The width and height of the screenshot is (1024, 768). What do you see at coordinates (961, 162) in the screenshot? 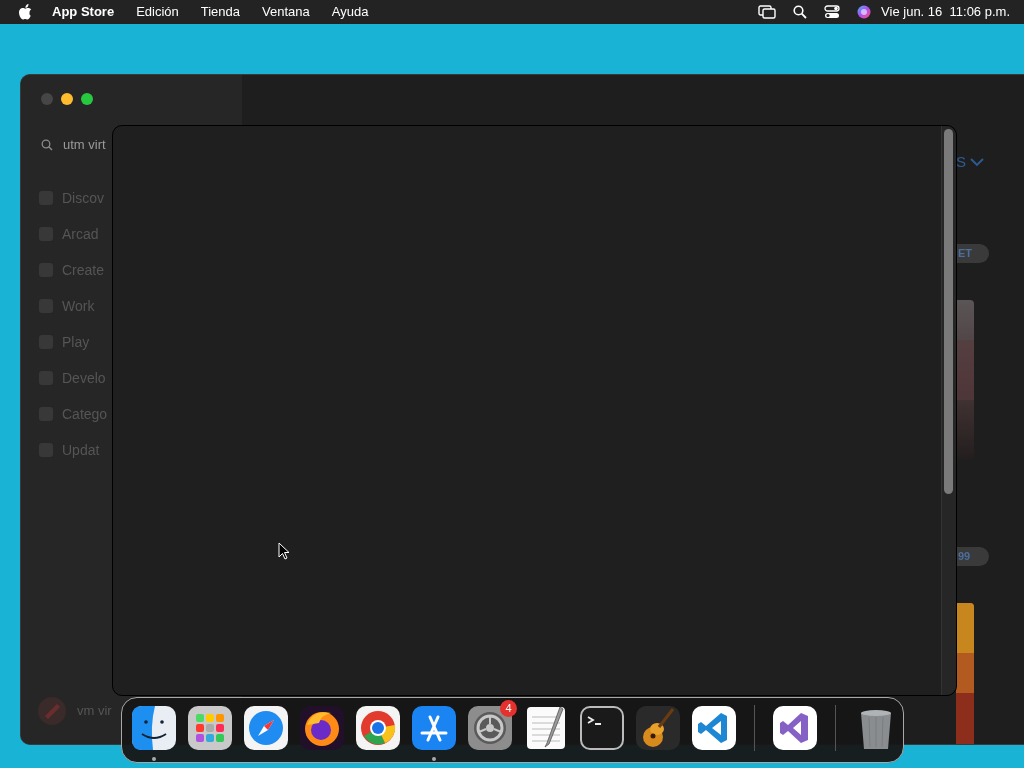
I see `see-all-link: S` at bounding box center [961, 162].